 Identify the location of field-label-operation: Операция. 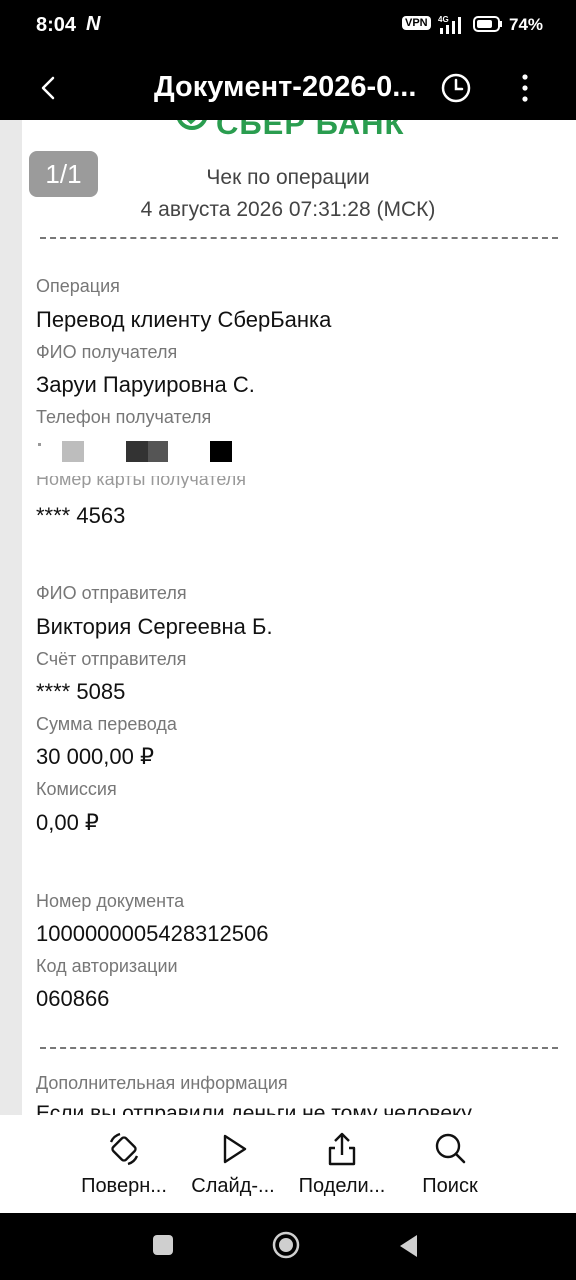
(78, 286).